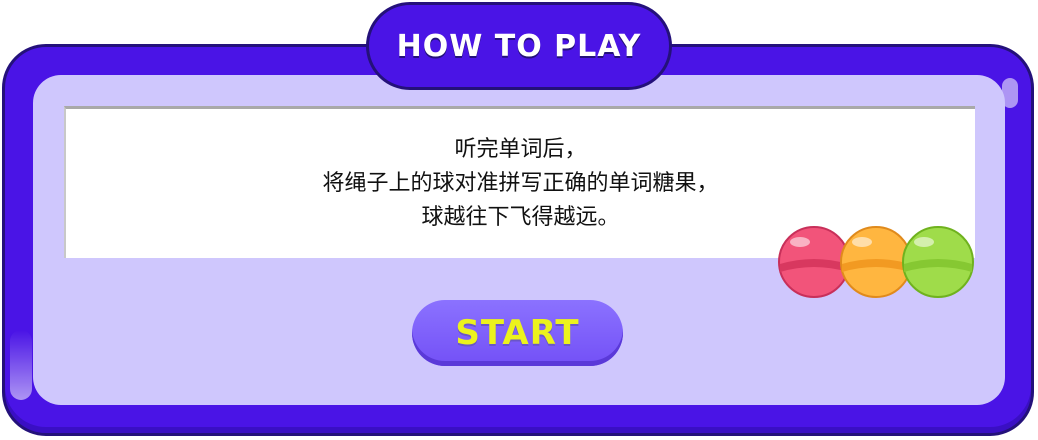  What do you see at coordinates (21, 365) in the screenshot?
I see `frame-highlight` at bounding box center [21, 365].